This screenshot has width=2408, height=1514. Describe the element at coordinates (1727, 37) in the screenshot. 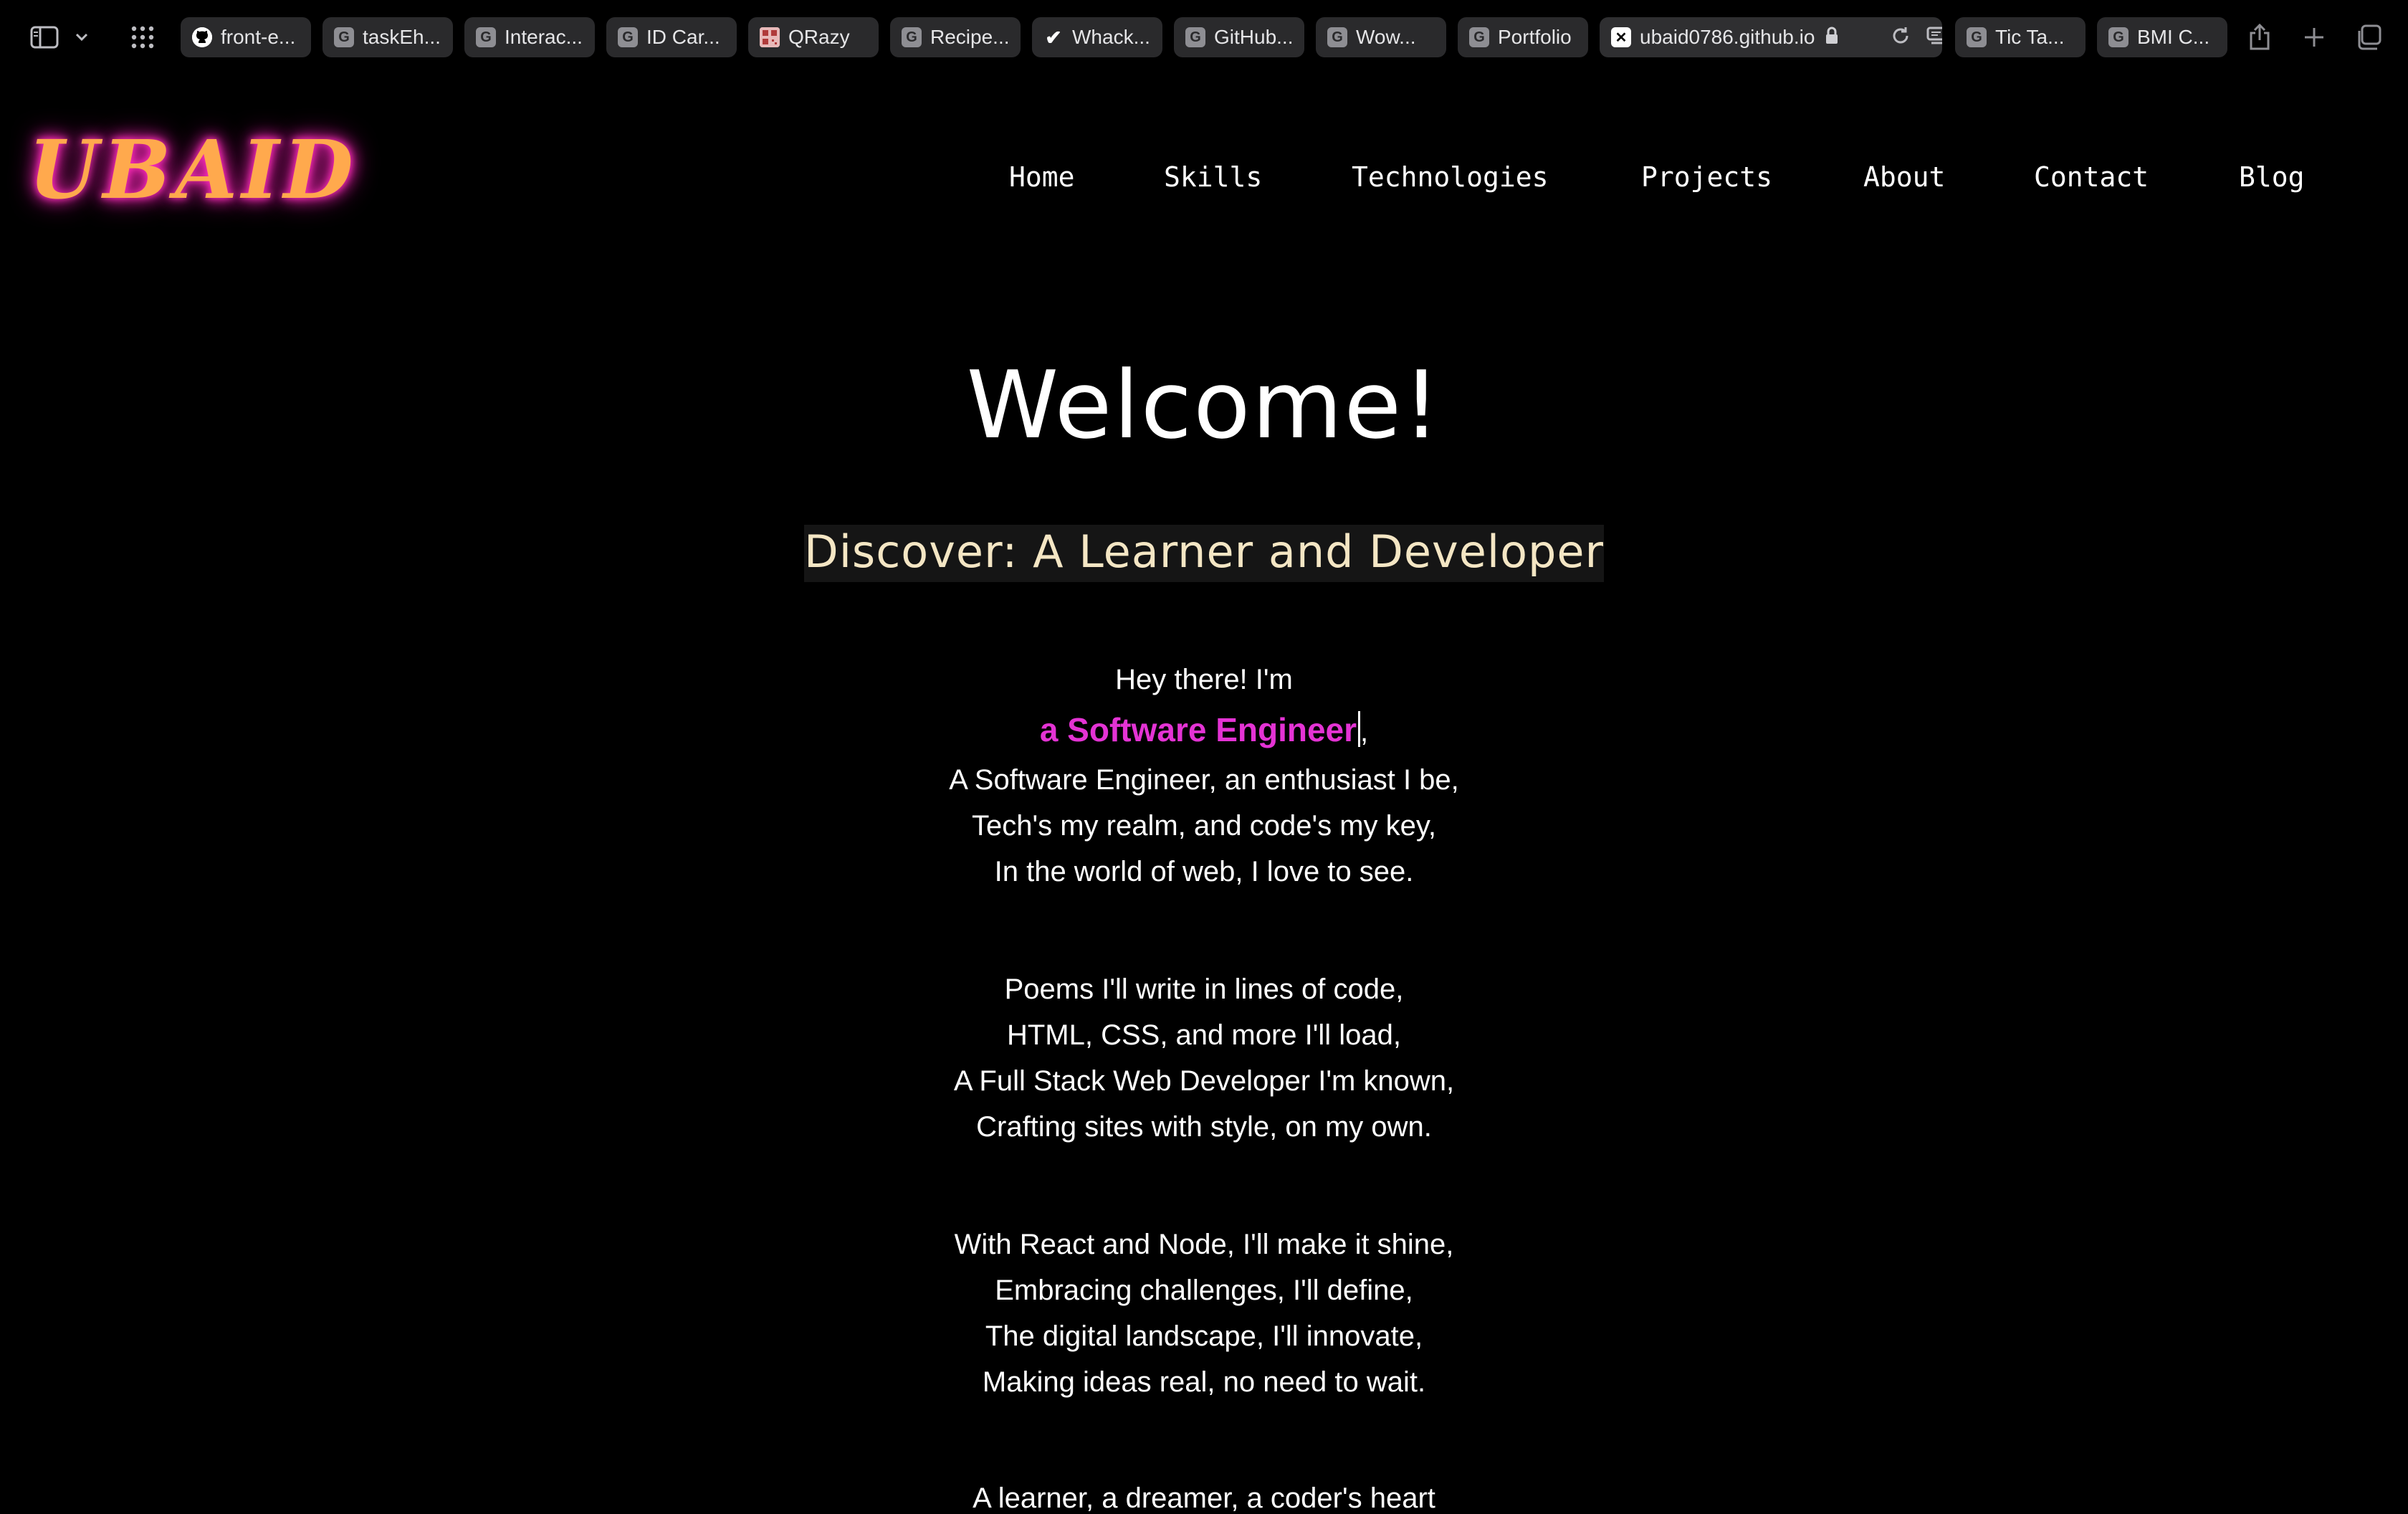

I see `tab-address: ubaid0786.github.io` at that location.